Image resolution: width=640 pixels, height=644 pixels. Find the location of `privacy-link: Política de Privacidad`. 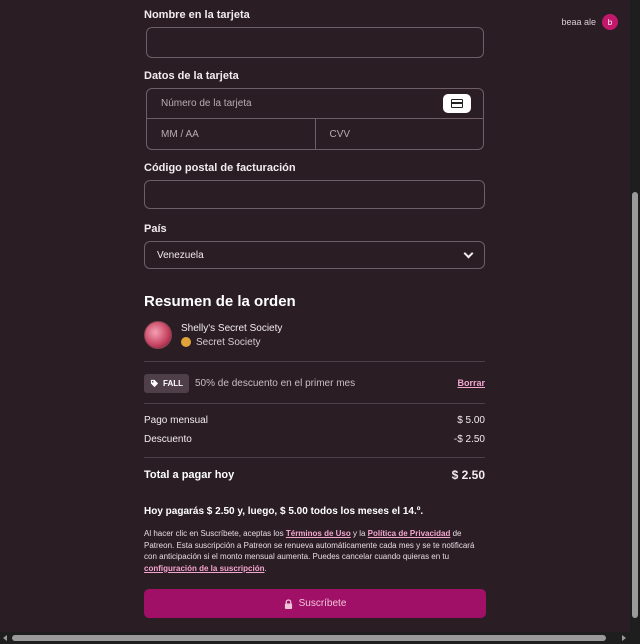

privacy-link: Política de Privacidad is located at coordinates (409, 533).